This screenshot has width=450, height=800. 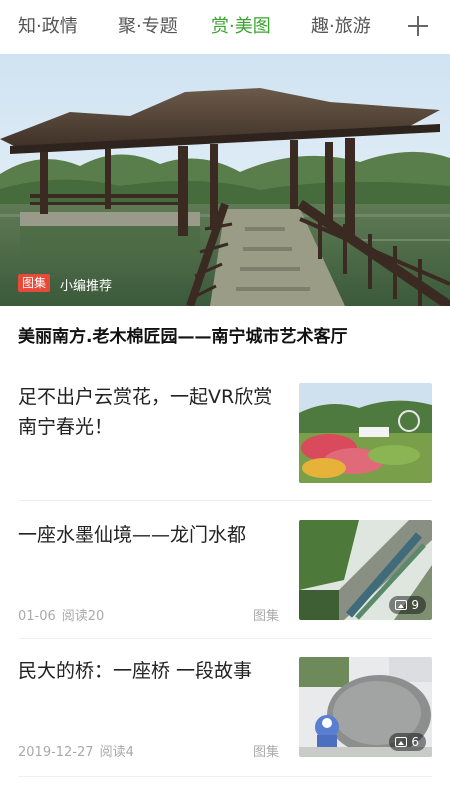 I want to click on article-thumbnail, so click(x=365, y=433).